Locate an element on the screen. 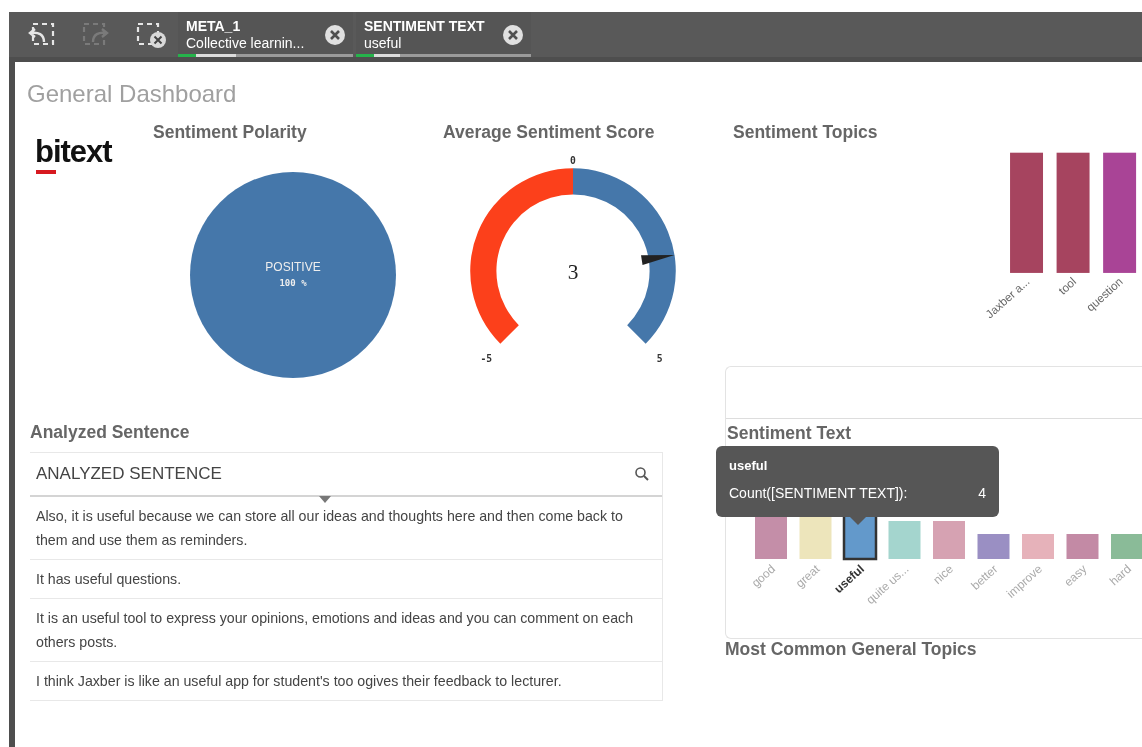  selection-chip: SENTIMENT TEXT useful is located at coordinates (443, 34).